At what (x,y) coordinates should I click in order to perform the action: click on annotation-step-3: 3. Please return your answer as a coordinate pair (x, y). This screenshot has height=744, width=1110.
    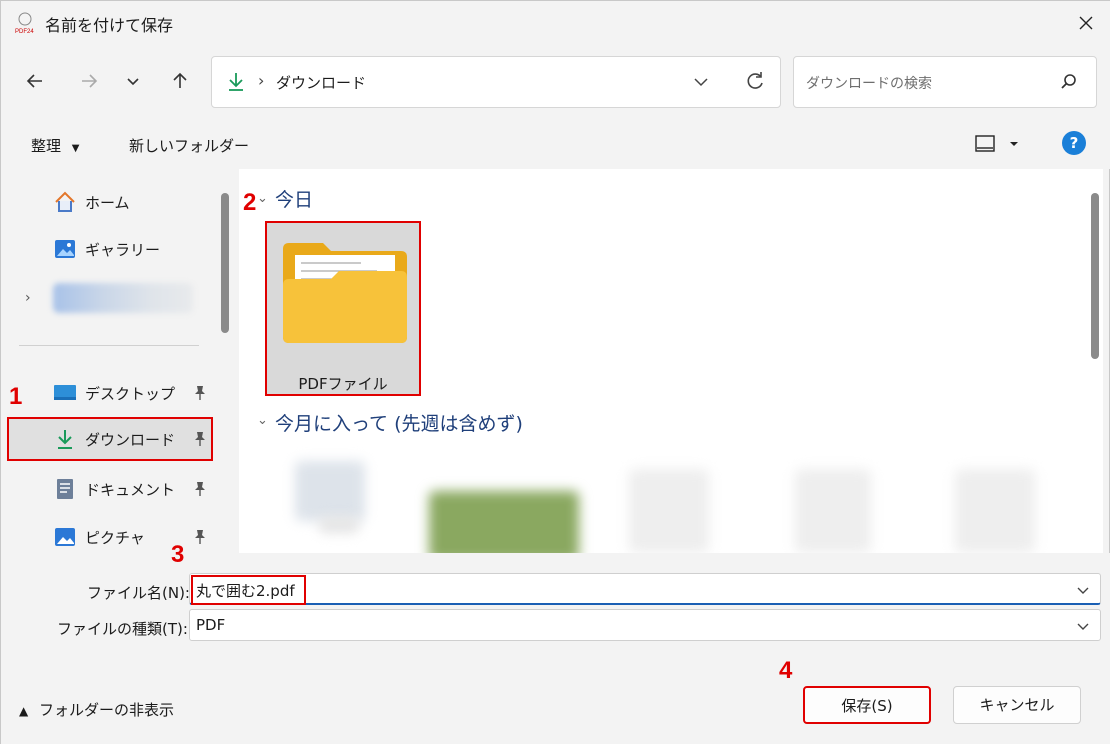
    Looking at the image, I should click on (178, 554).